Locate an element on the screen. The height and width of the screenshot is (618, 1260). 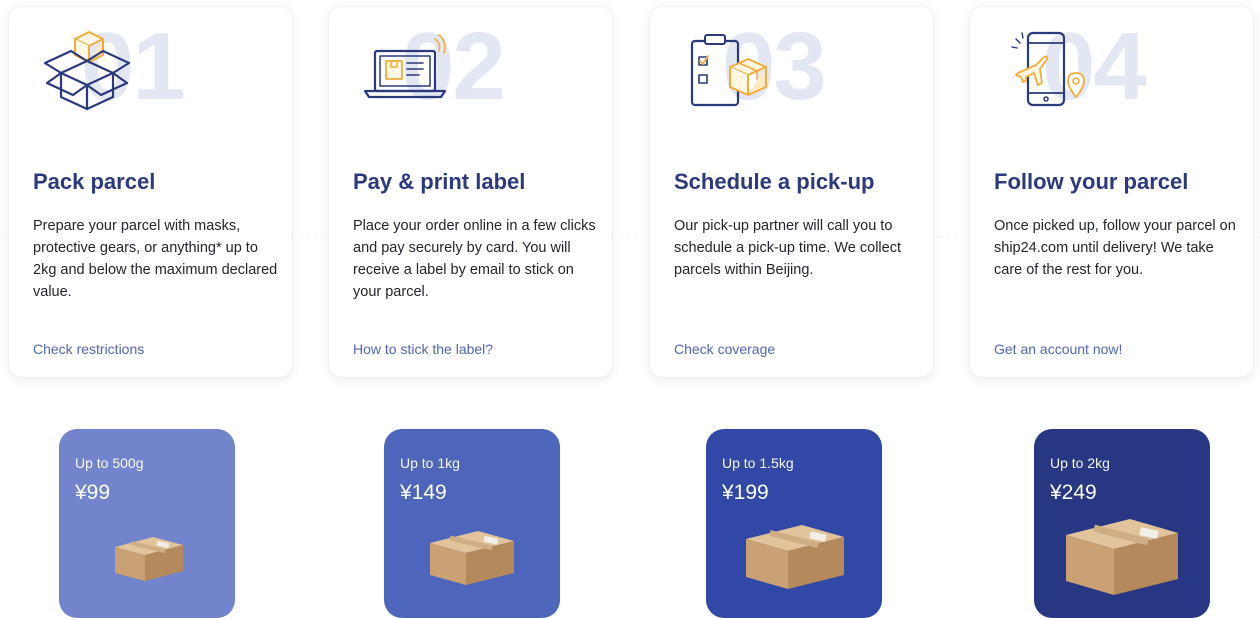
price-tile-1-5kg: Up to 1.5kg ¥199 is located at coordinates (794, 523).